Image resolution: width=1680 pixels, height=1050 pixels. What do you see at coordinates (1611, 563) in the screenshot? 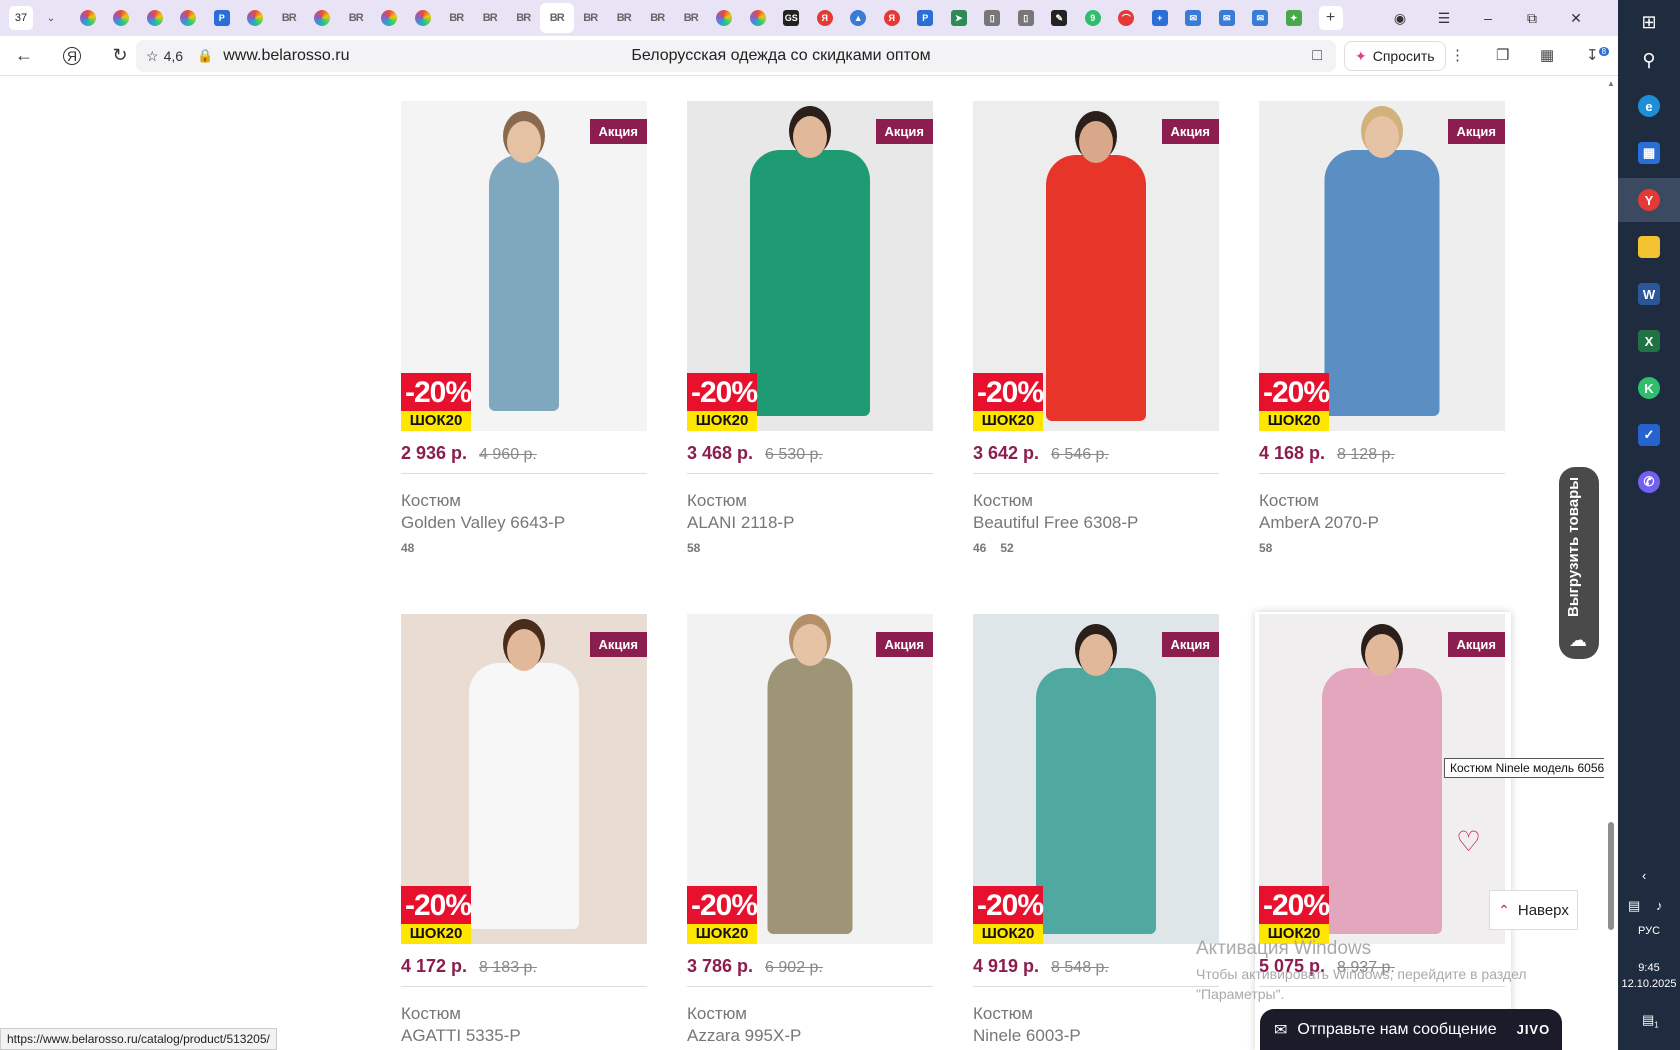
I see `scrollbar: ▲` at bounding box center [1611, 563].